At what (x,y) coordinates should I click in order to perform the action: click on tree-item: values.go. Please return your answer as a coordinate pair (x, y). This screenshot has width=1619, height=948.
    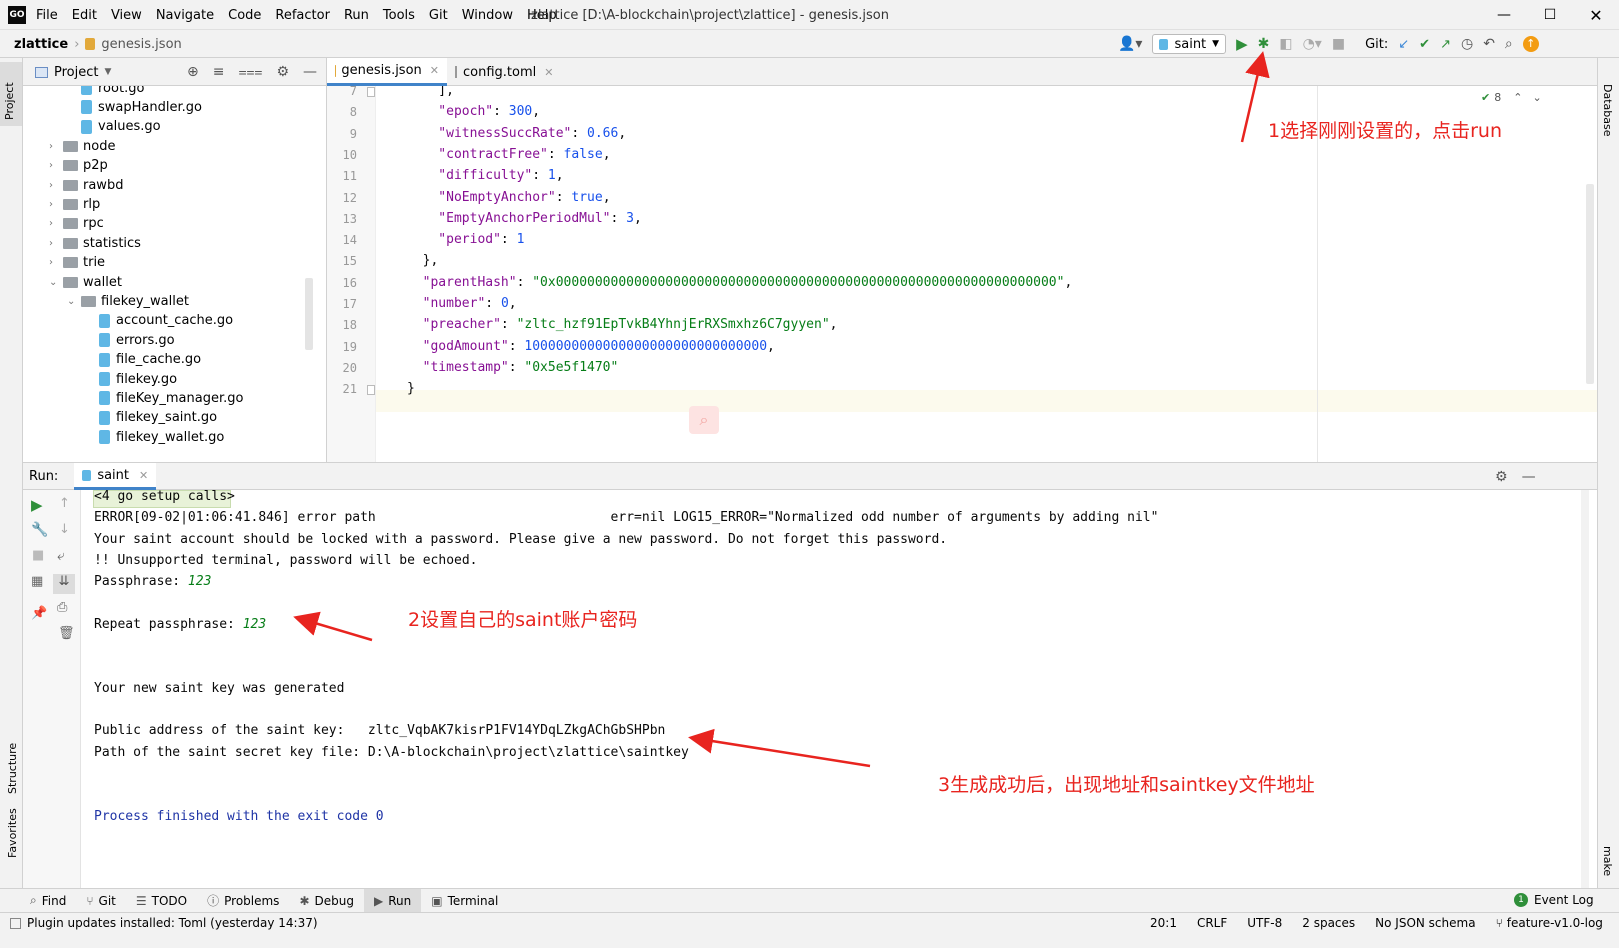
    Looking at the image, I should click on (114, 127).